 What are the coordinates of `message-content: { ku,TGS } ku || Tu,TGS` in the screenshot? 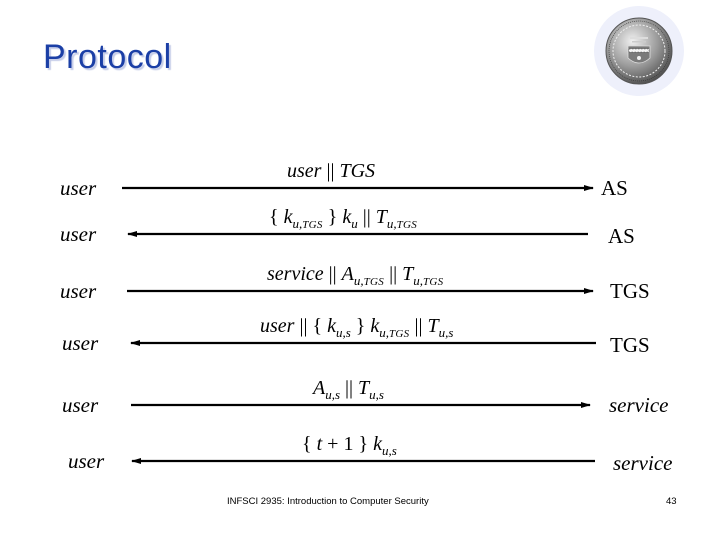 It's located at (343, 219).